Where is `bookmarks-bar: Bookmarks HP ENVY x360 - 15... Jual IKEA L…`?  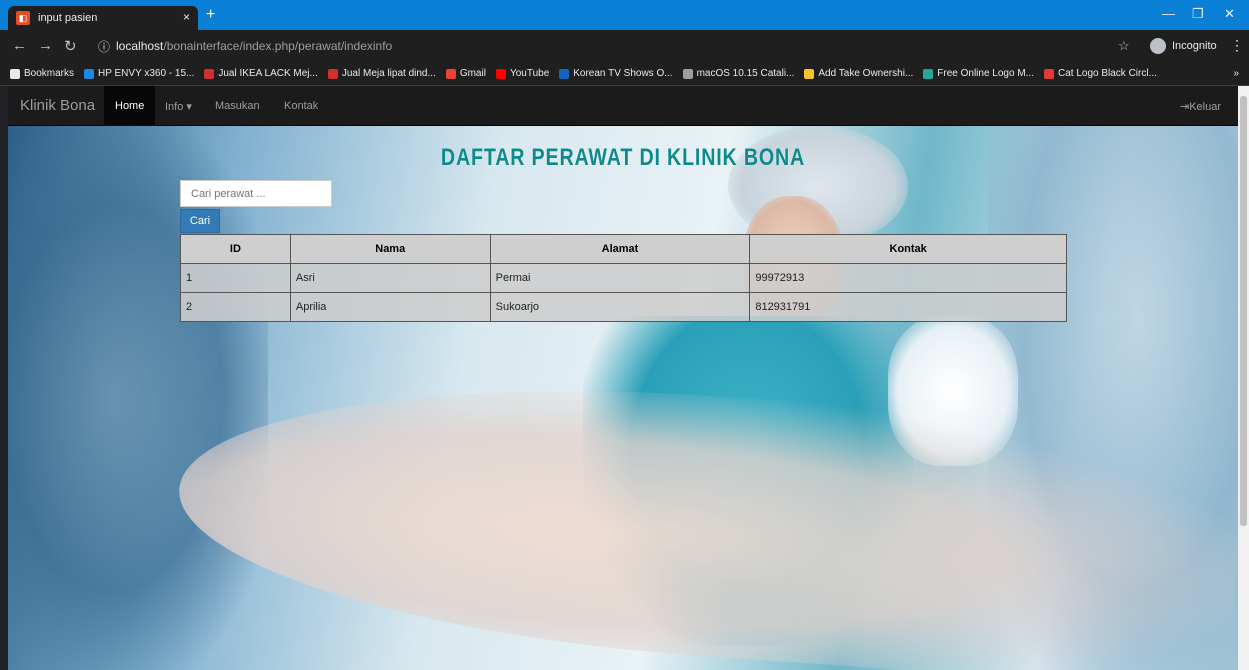
bookmarks-bar: Bookmarks HP ENVY x360 - 15... Jual IKEA L… is located at coordinates (624, 74).